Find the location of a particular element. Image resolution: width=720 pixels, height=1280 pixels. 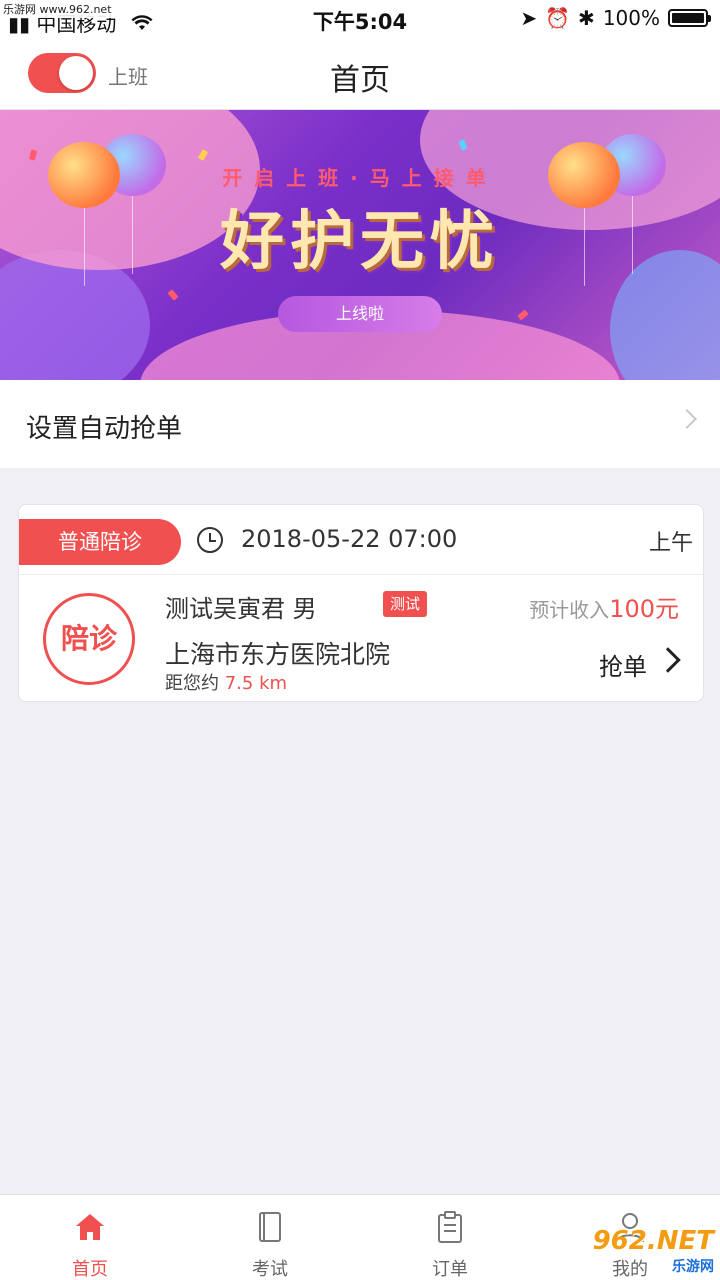

banner-pill: 上线啦 is located at coordinates (360, 314).